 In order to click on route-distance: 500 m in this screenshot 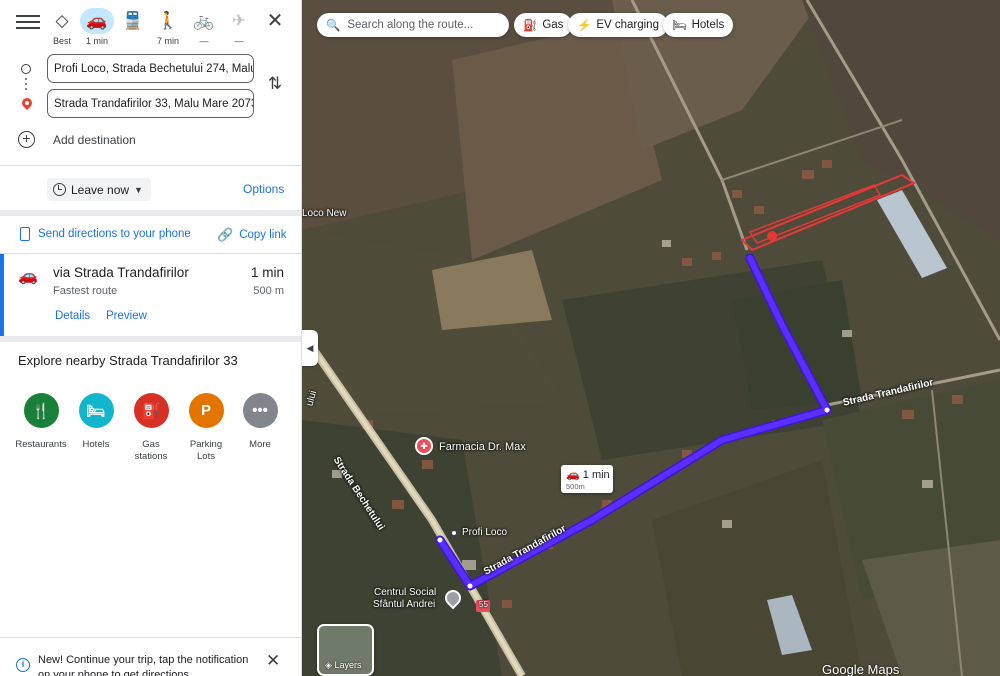, I will do `click(268, 291)`.